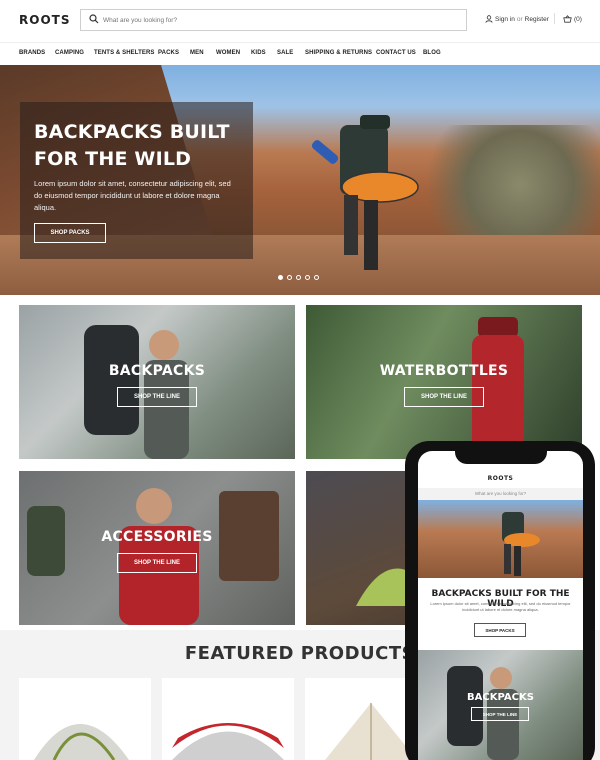 Image resolution: width=600 pixels, height=760 pixels. Describe the element at coordinates (500, 697) in the screenshot. I see `mobile-tile-label: BACKPACKS` at that location.